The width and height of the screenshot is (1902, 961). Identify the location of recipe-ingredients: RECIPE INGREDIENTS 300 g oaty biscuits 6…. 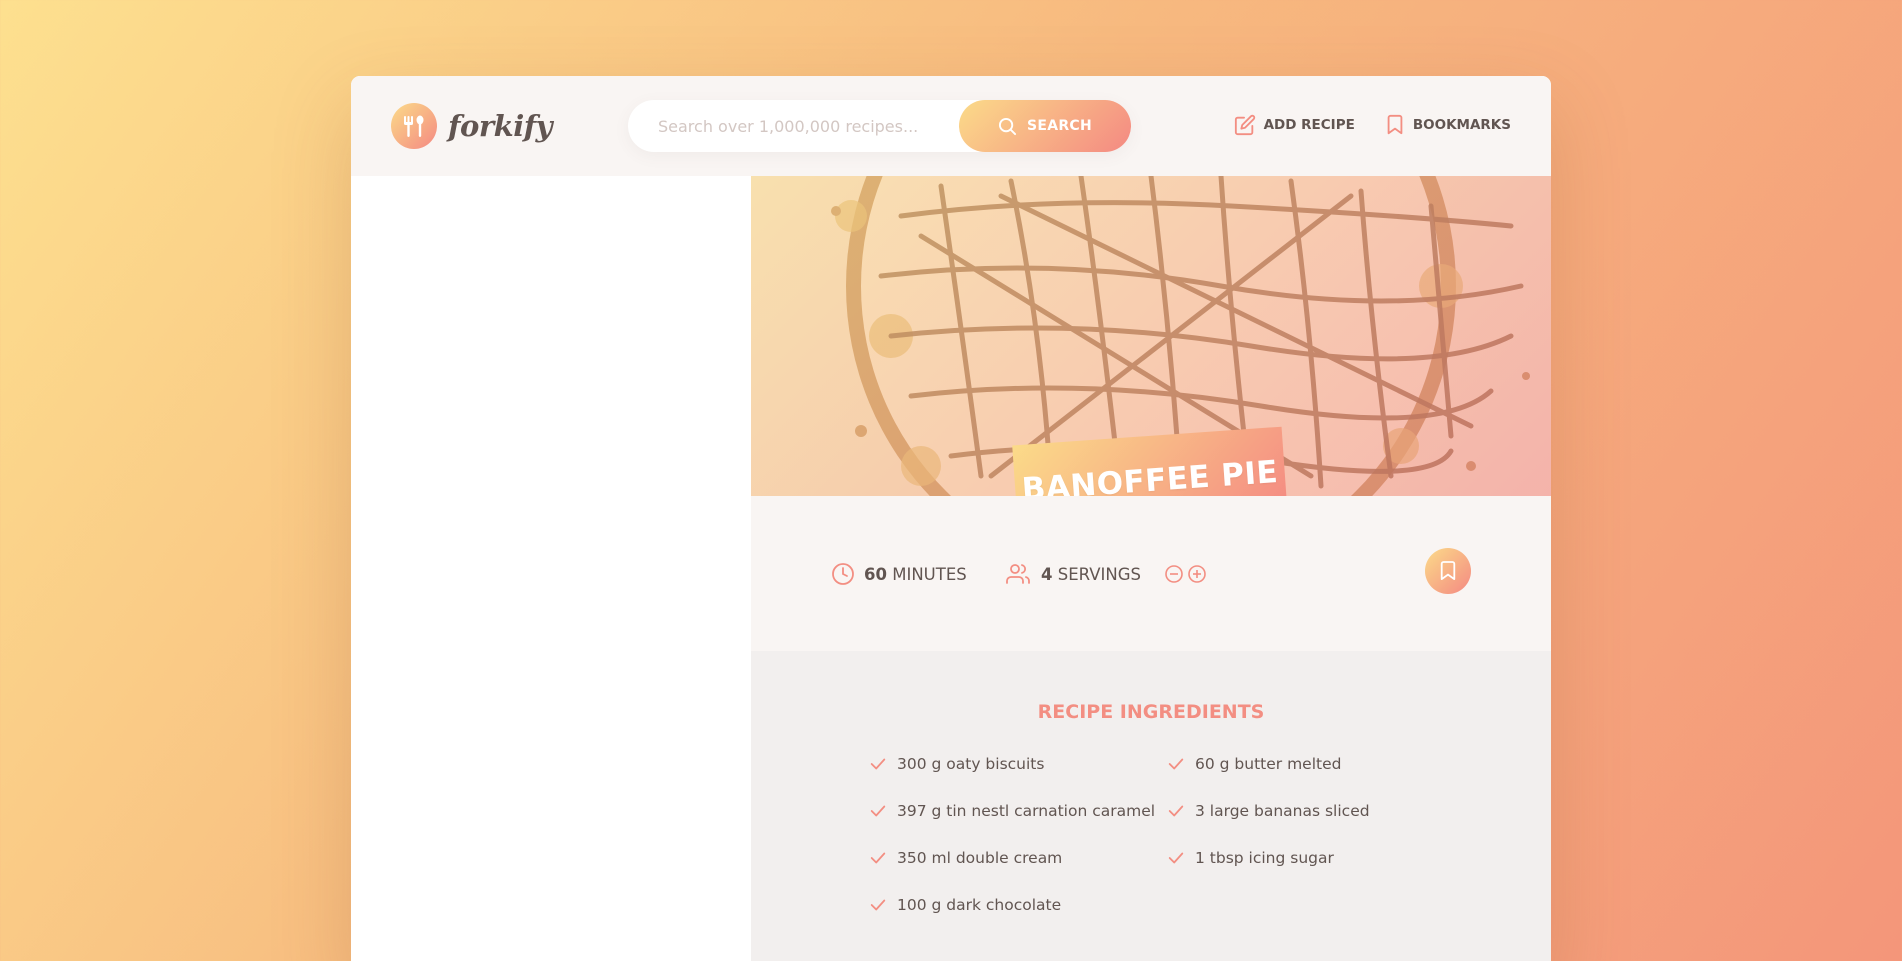
(1151, 806).